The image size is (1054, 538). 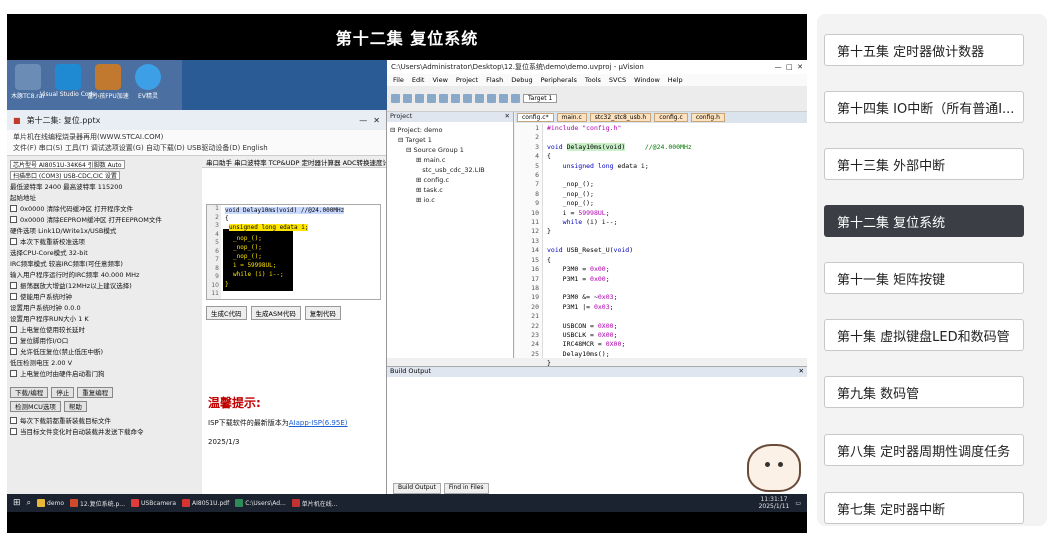 I want to click on menu-window: Window, so click(x=647, y=80).